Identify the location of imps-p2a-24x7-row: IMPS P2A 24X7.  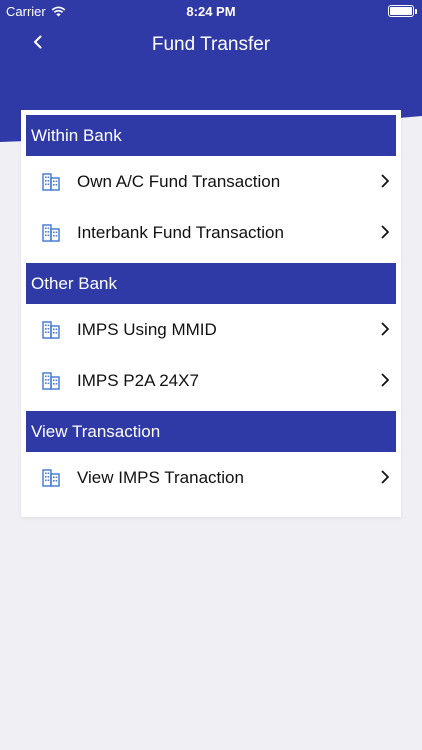
(211, 380).